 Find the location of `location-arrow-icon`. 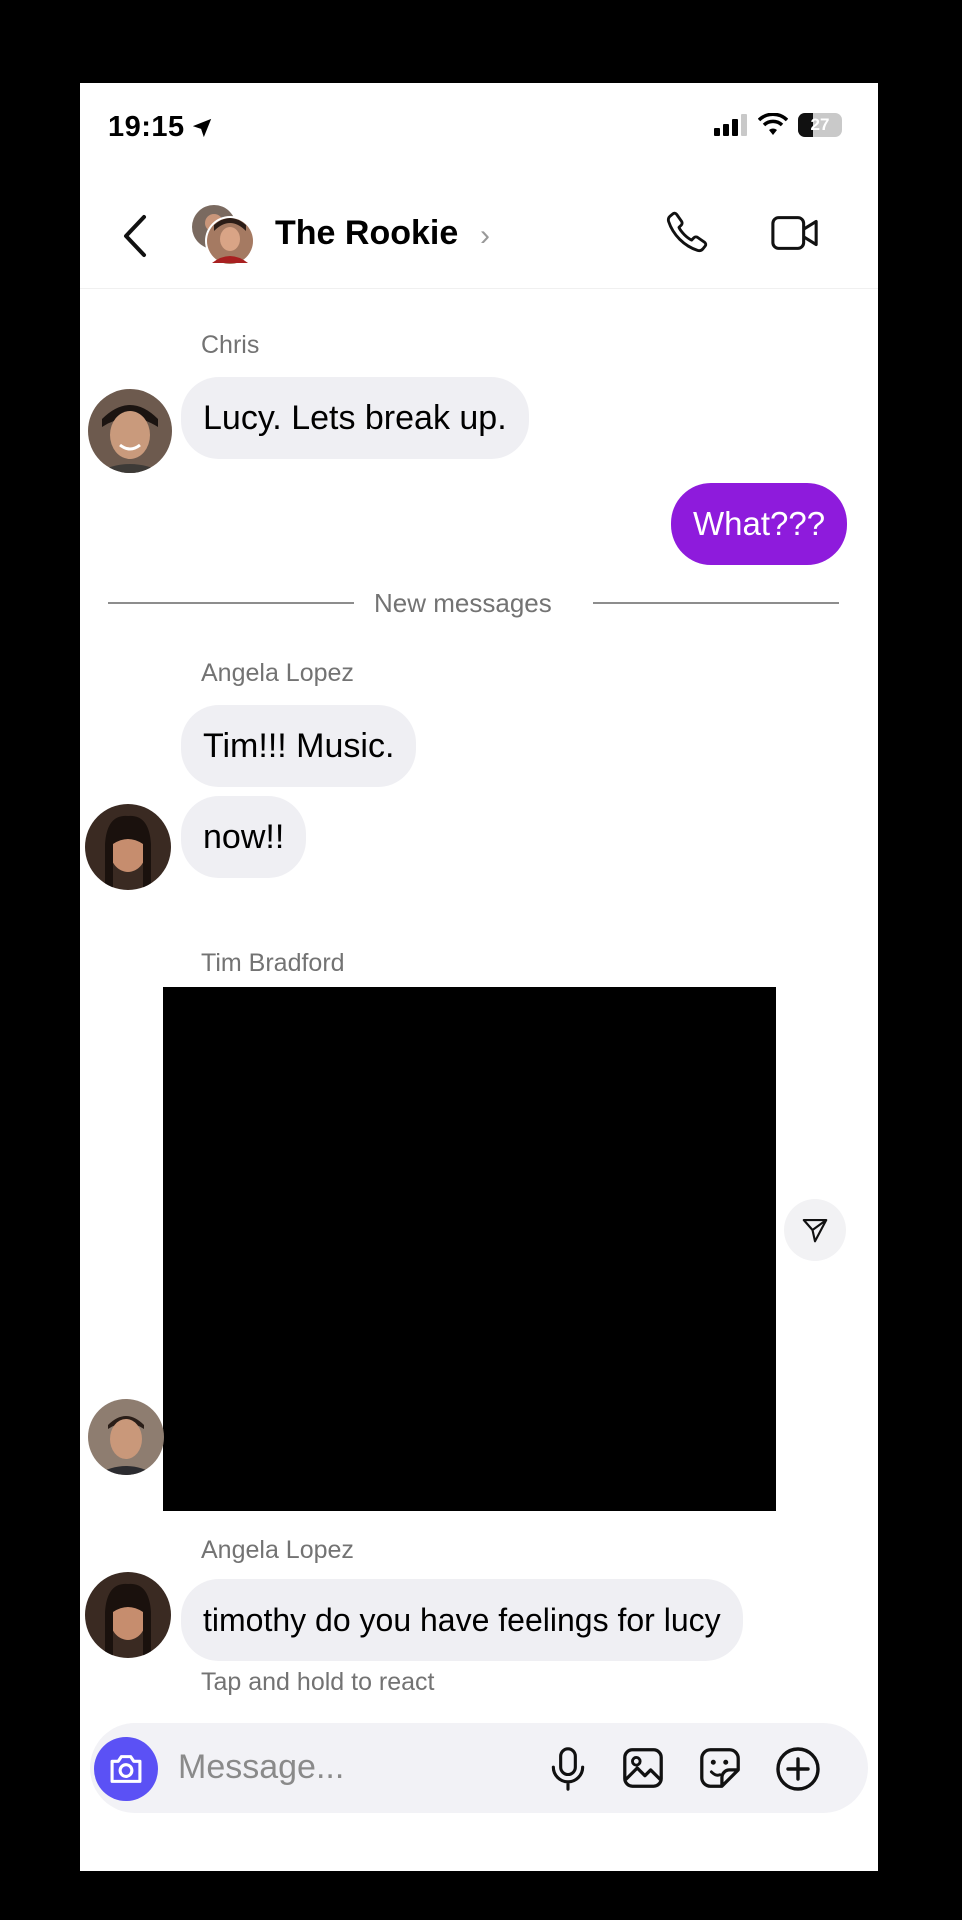

location-arrow-icon is located at coordinates (201, 128).